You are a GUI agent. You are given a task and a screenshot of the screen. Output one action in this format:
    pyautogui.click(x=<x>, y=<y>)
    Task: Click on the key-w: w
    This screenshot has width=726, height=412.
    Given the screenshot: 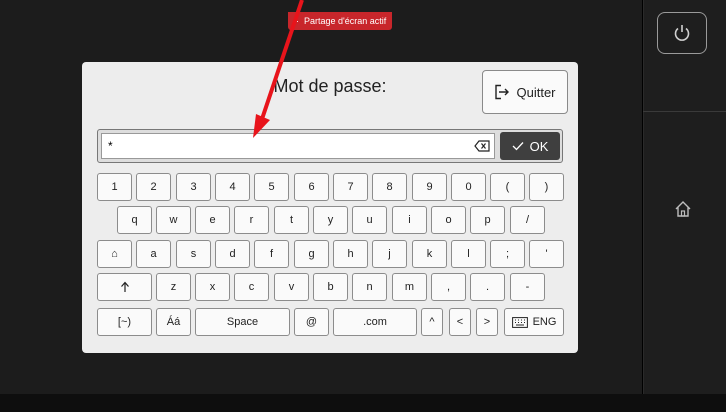 What is the action you would take?
    pyautogui.click(x=173, y=220)
    